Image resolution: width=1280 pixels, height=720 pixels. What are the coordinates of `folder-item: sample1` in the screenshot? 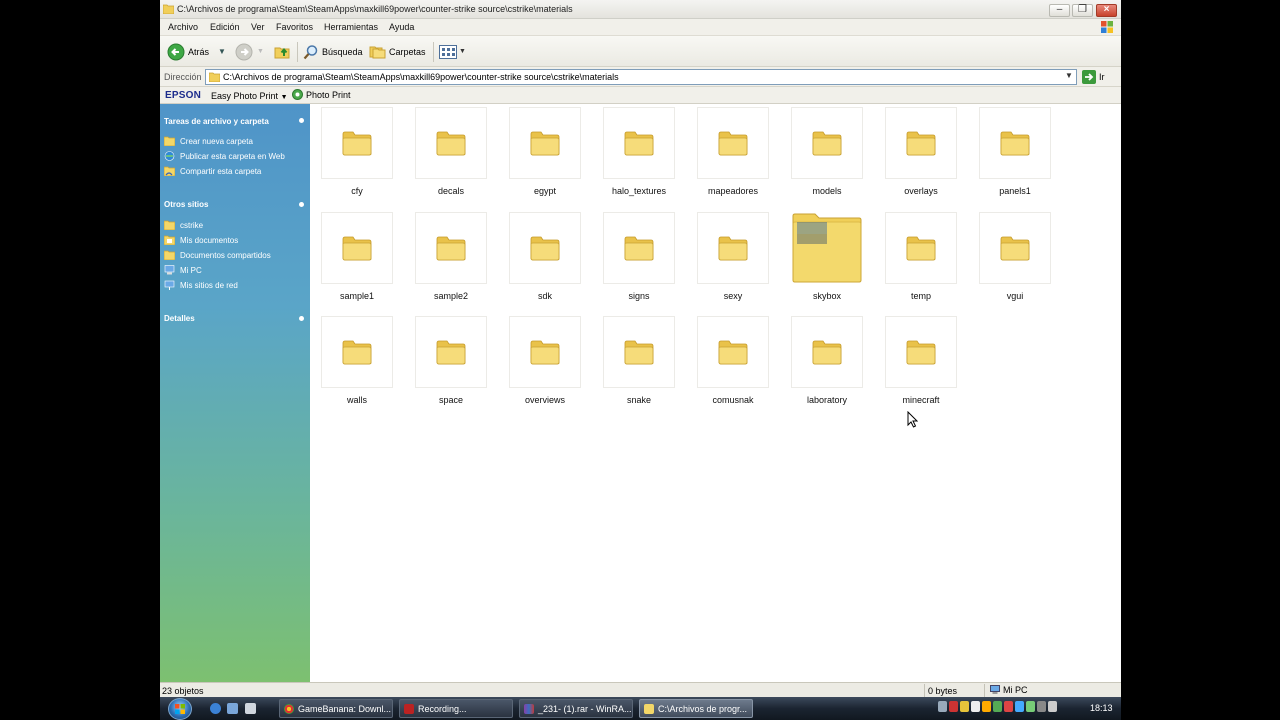 It's located at (355, 259).